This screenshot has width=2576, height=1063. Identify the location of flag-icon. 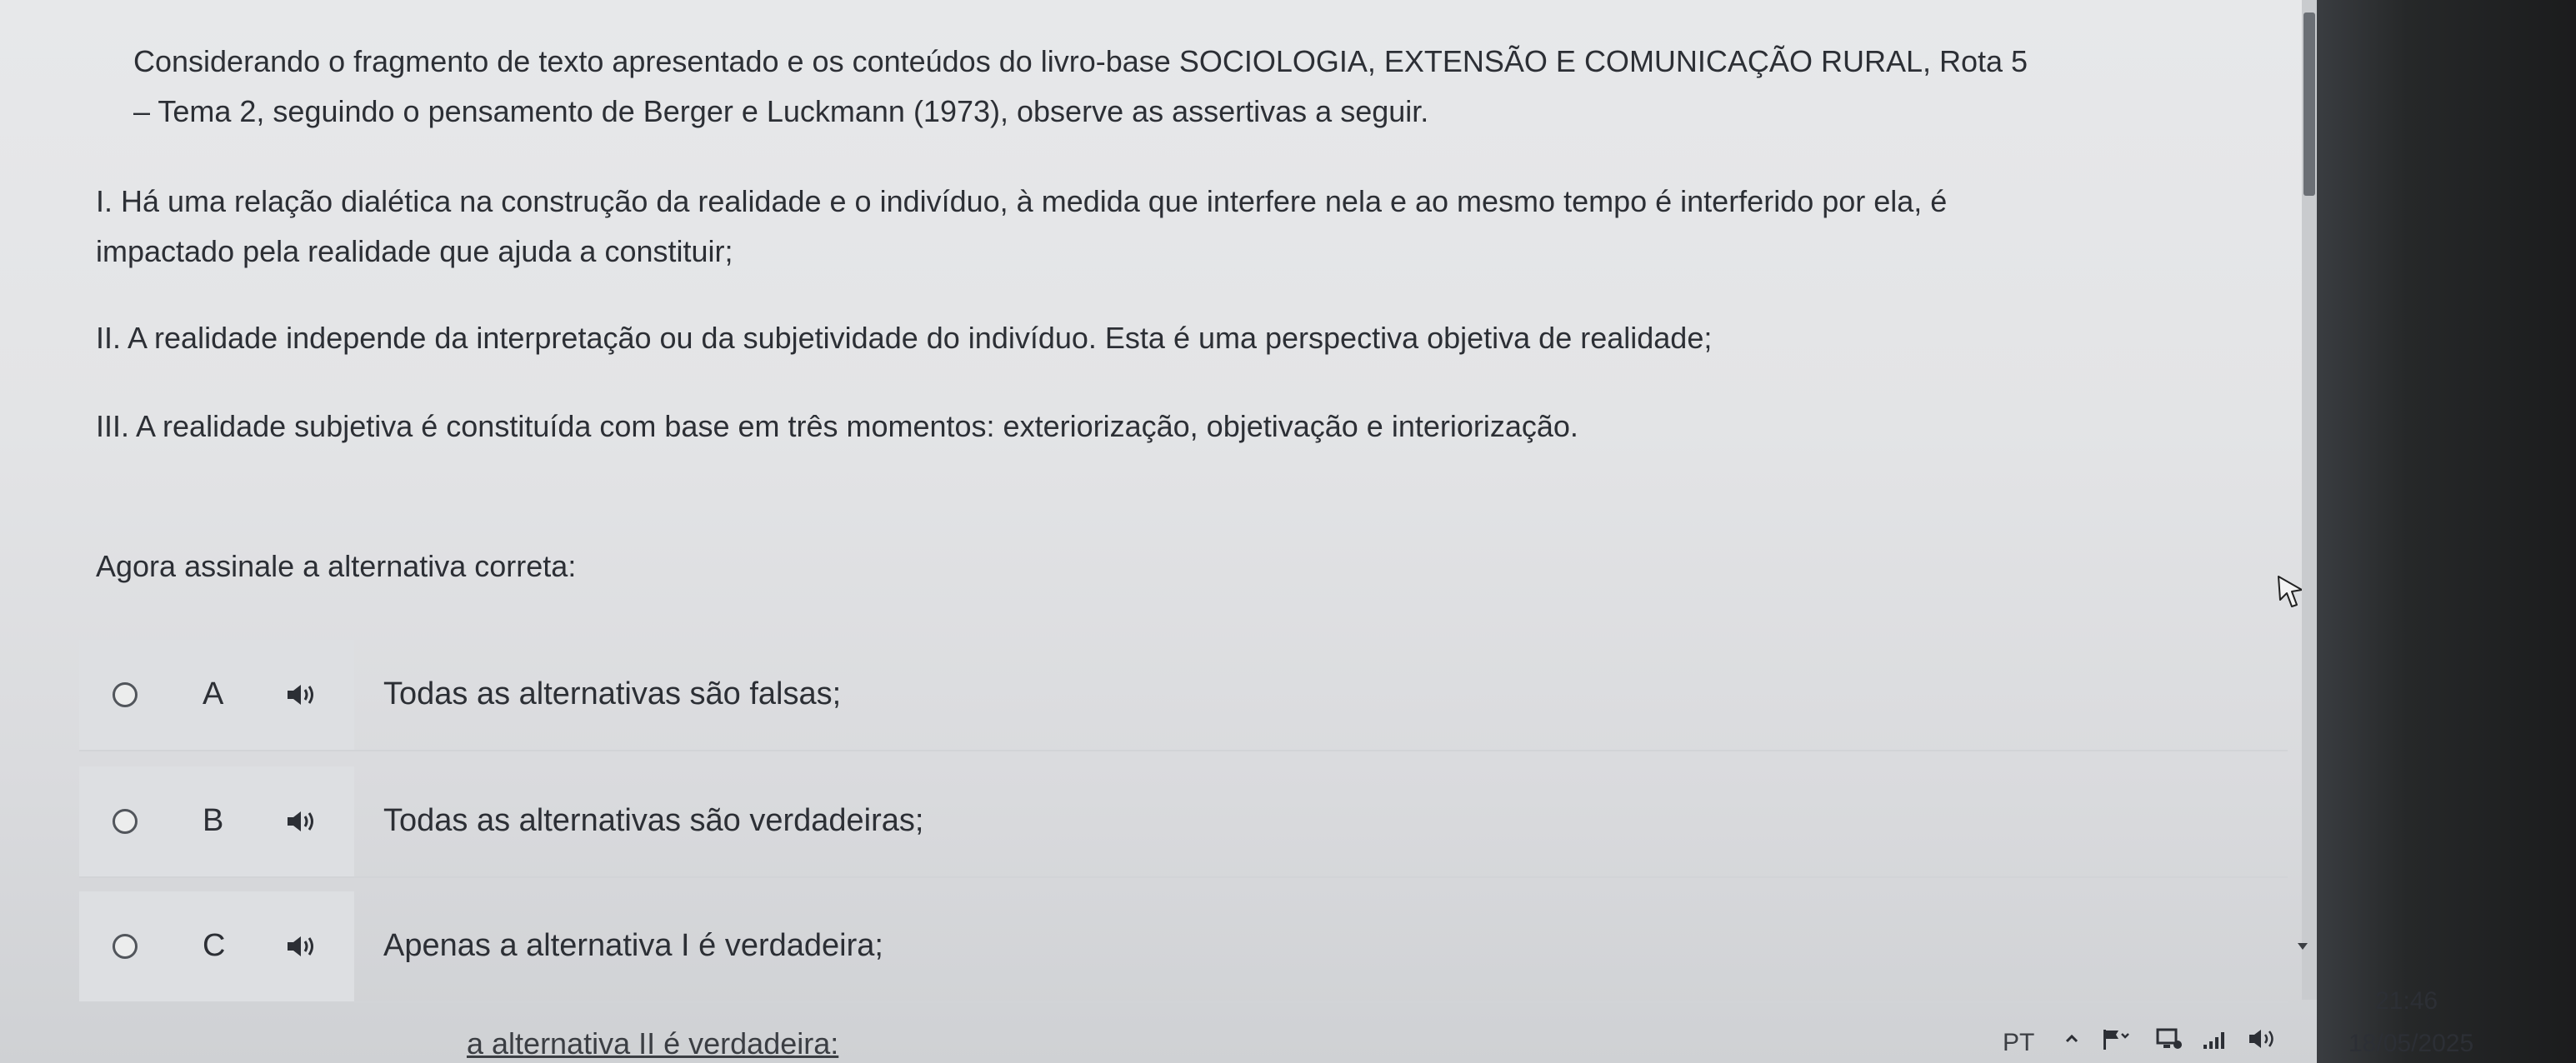
(2115, 1039).